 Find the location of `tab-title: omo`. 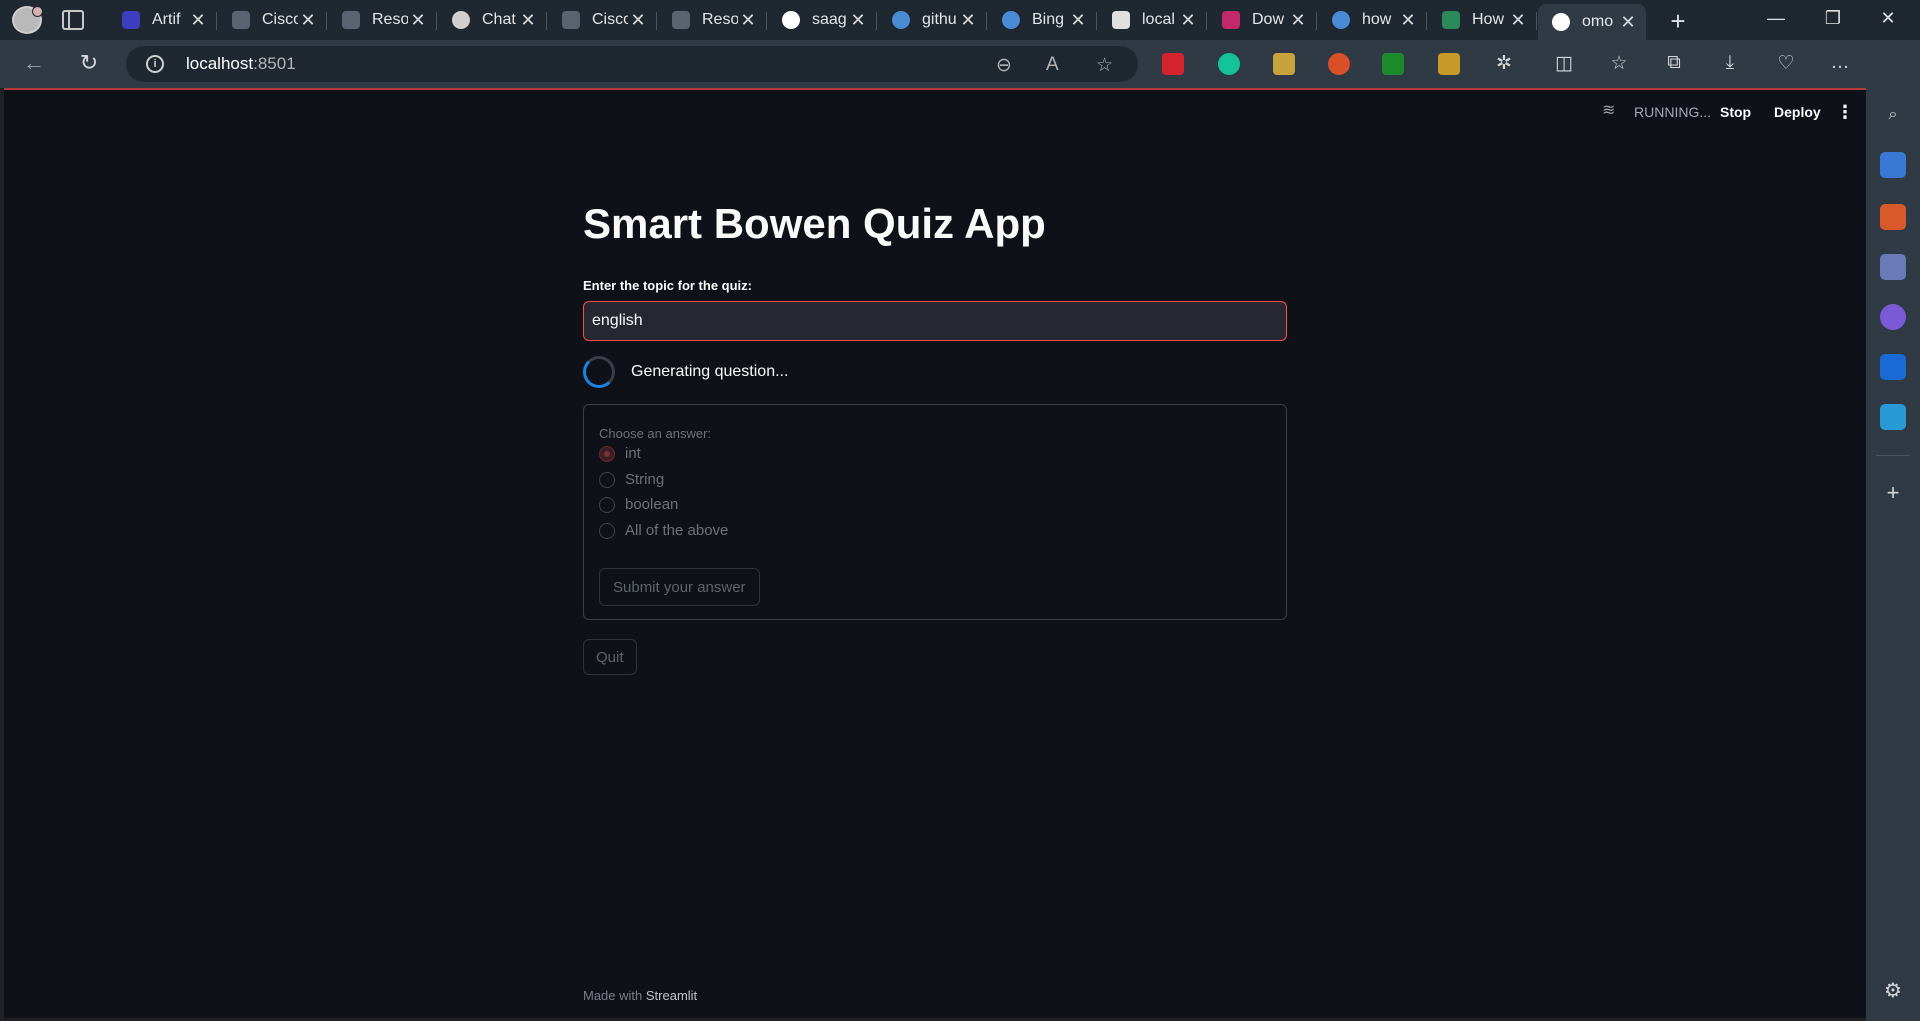

tab-title: omo is located at coordinates (1598, 21).